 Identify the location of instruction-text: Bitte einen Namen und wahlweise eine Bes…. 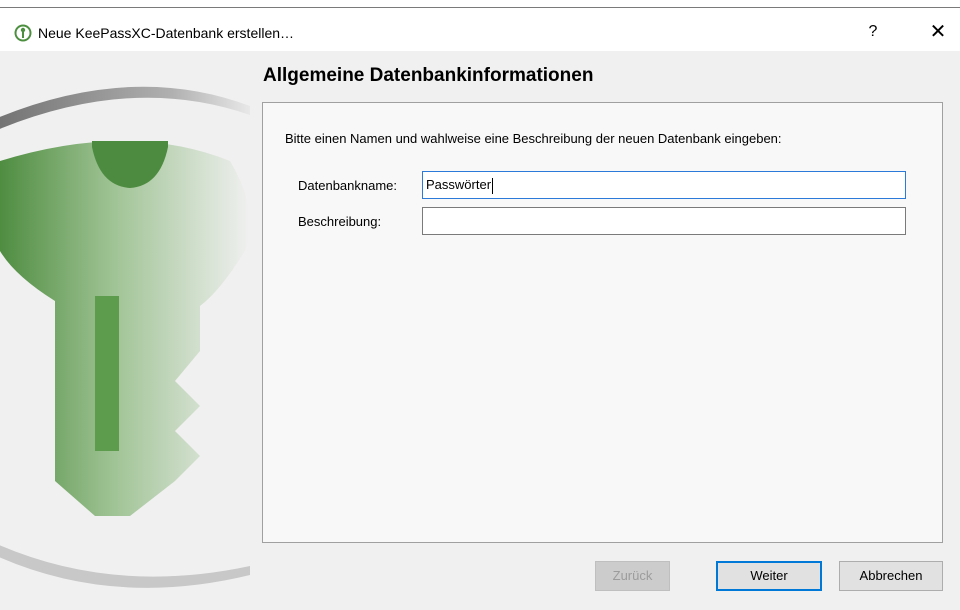
(533, 138).